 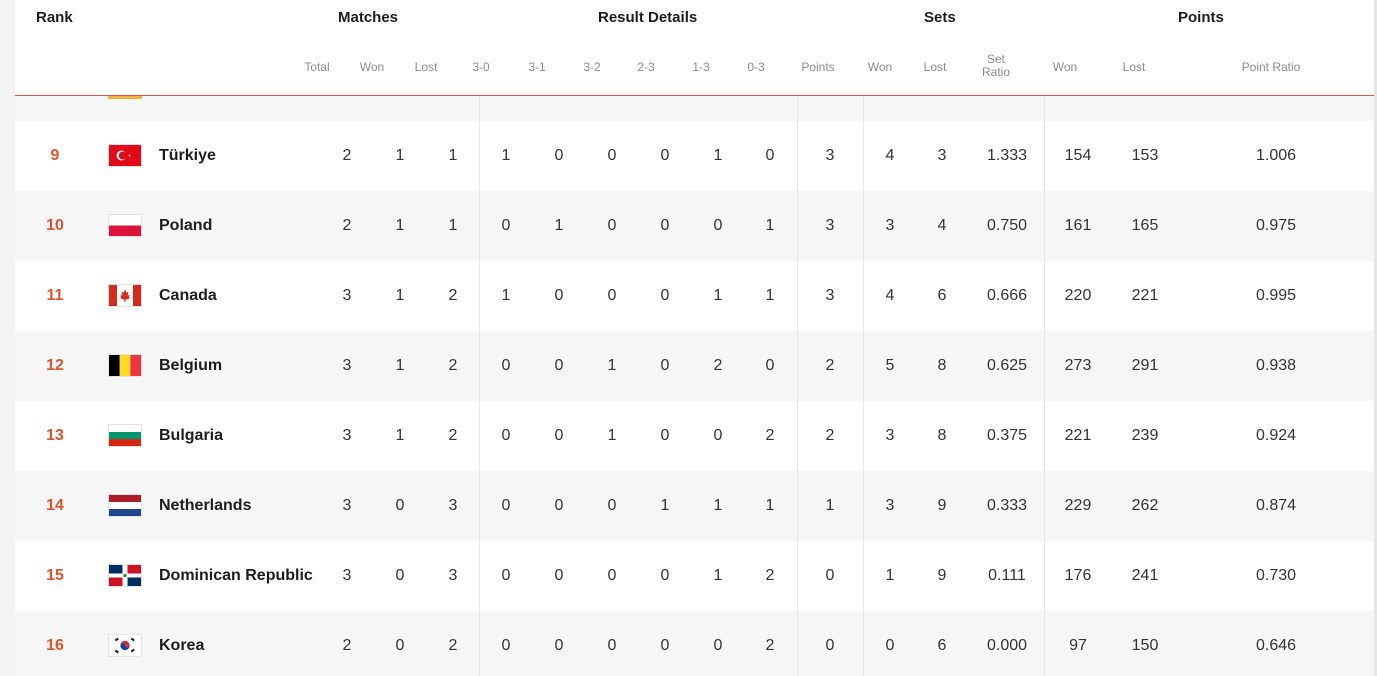 I want to click on point-ratio-cell: 0.938, so click(x=1276, y=365).